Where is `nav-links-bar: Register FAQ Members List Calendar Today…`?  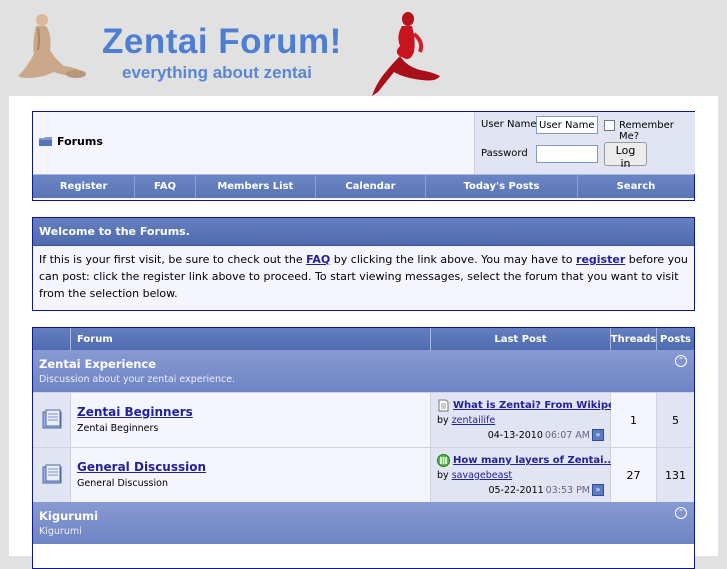
nav-links-bar: Register FAQ Members List Calendar Today… is located at coordinates (363, 186).